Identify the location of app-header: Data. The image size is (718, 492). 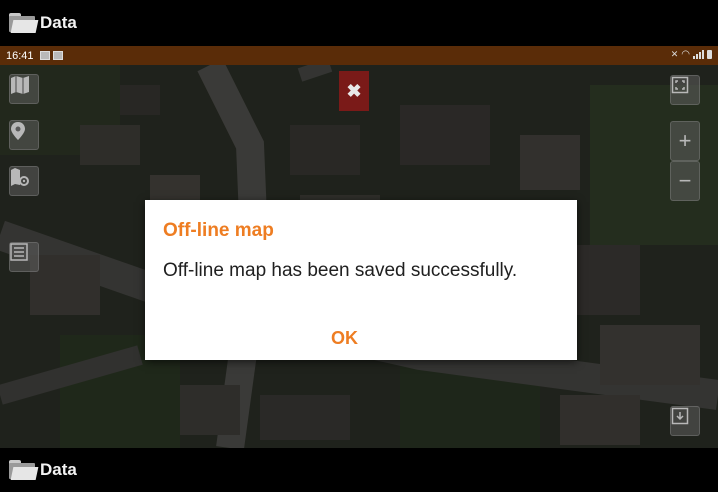
(359, 23).